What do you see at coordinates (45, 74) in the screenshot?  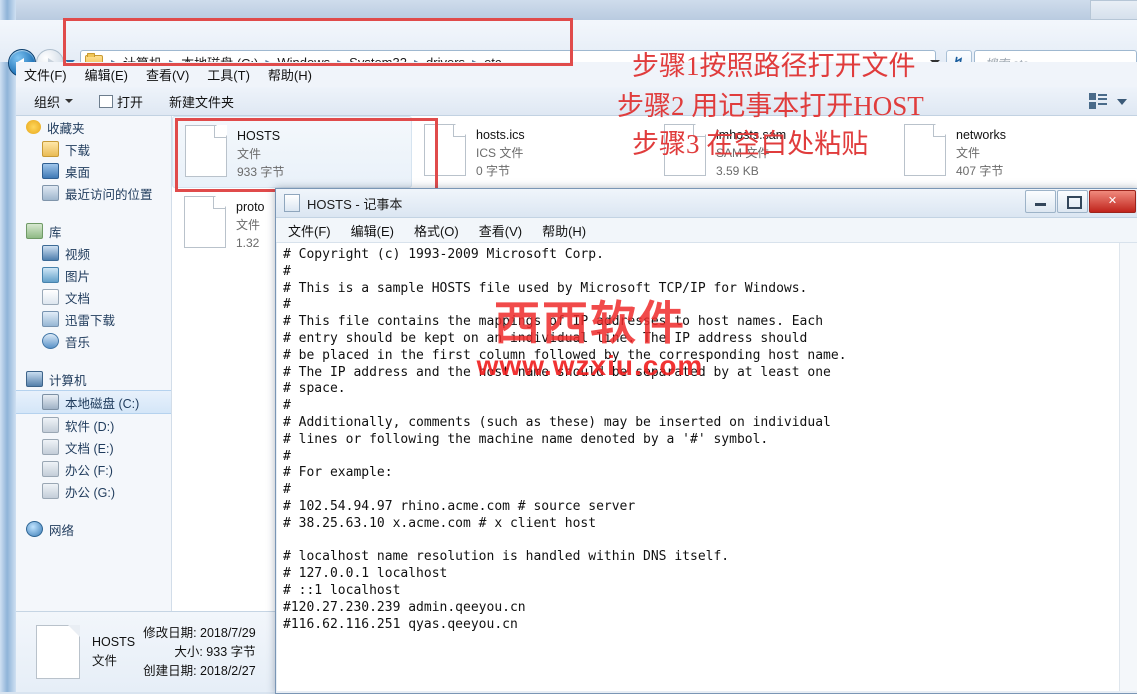 I see `menu-file: 文件(F)` at bounding box center [45, 74].